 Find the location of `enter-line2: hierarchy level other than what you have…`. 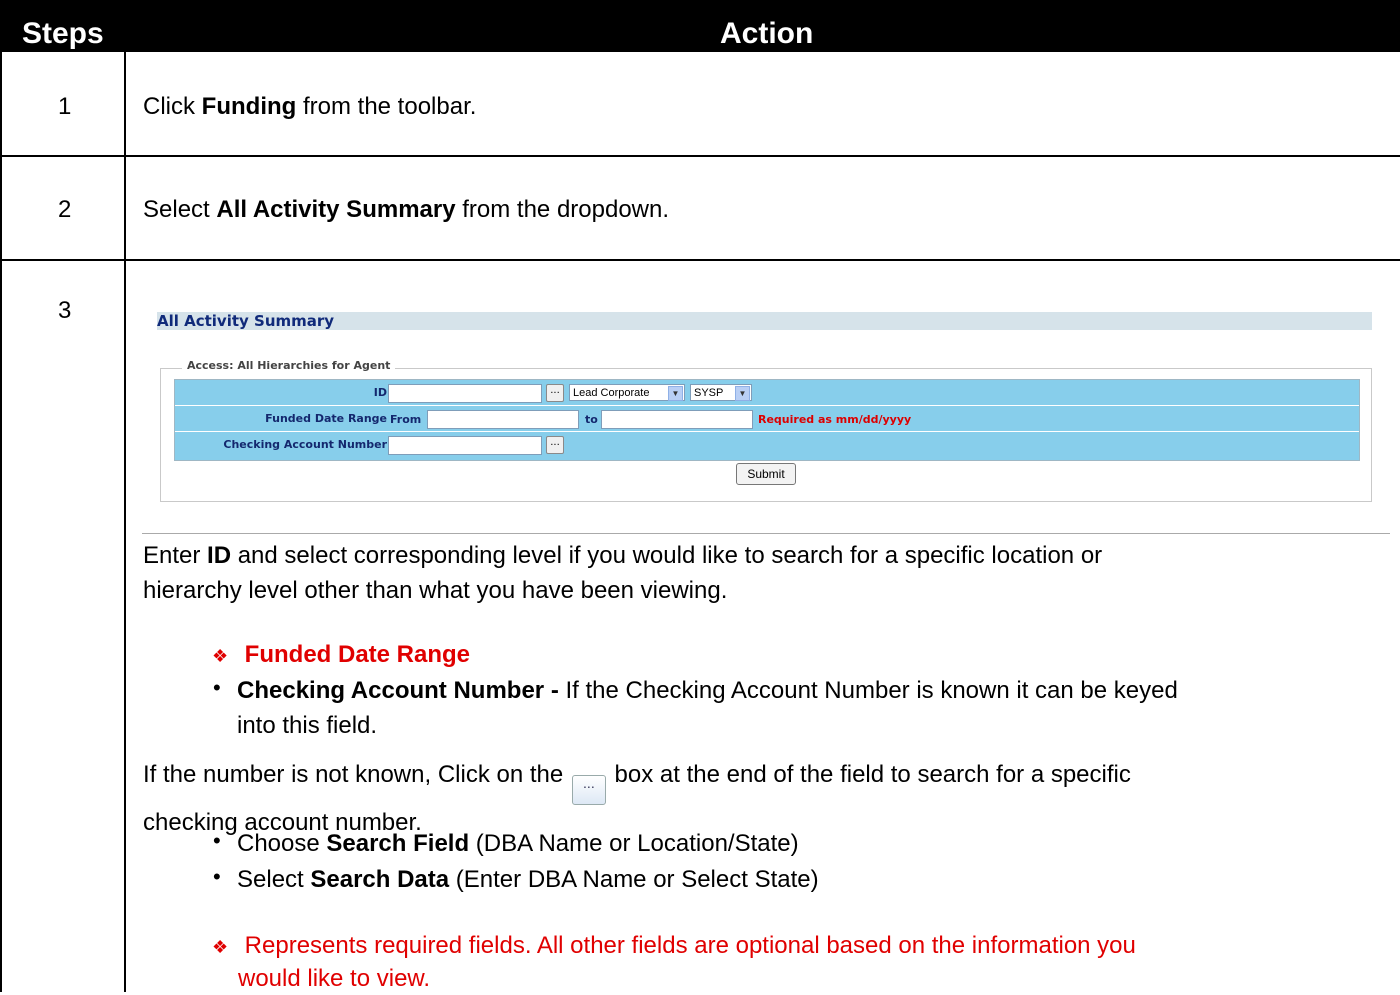

enter-line2: hierarchy level other than what you have… is located at coordinates (435, 590).